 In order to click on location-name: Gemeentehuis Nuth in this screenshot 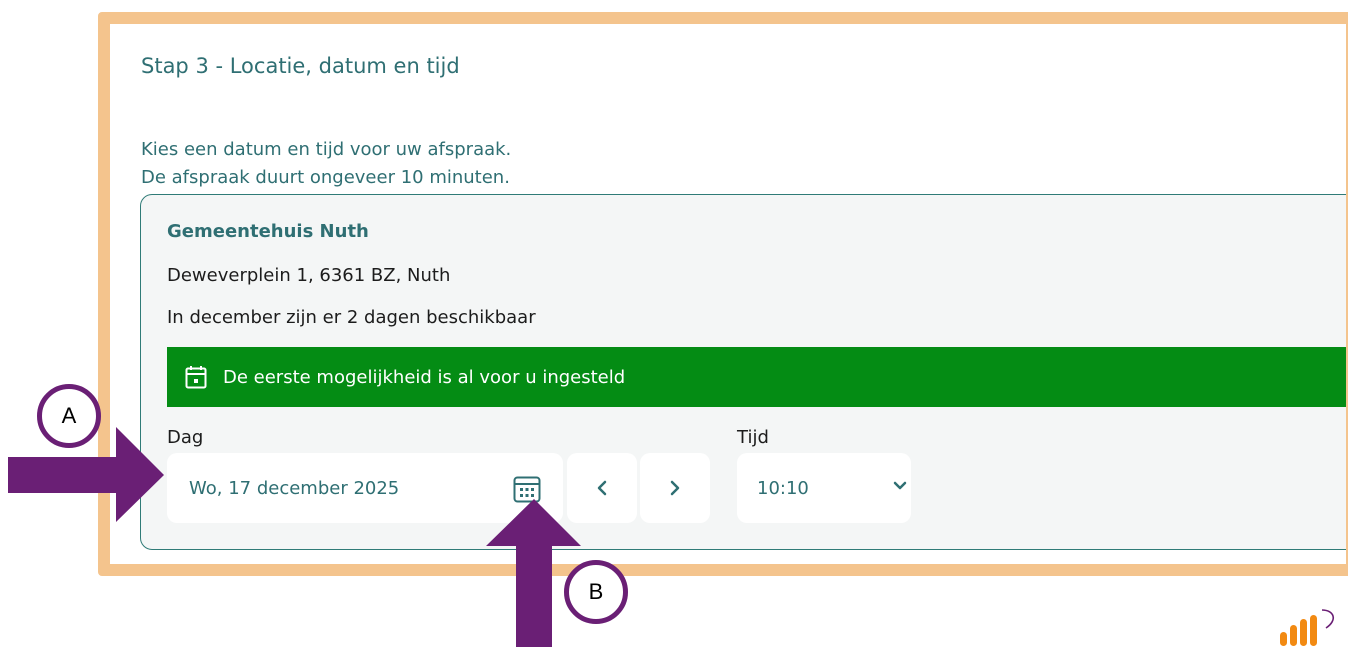, I will do `click(268, 231)`.